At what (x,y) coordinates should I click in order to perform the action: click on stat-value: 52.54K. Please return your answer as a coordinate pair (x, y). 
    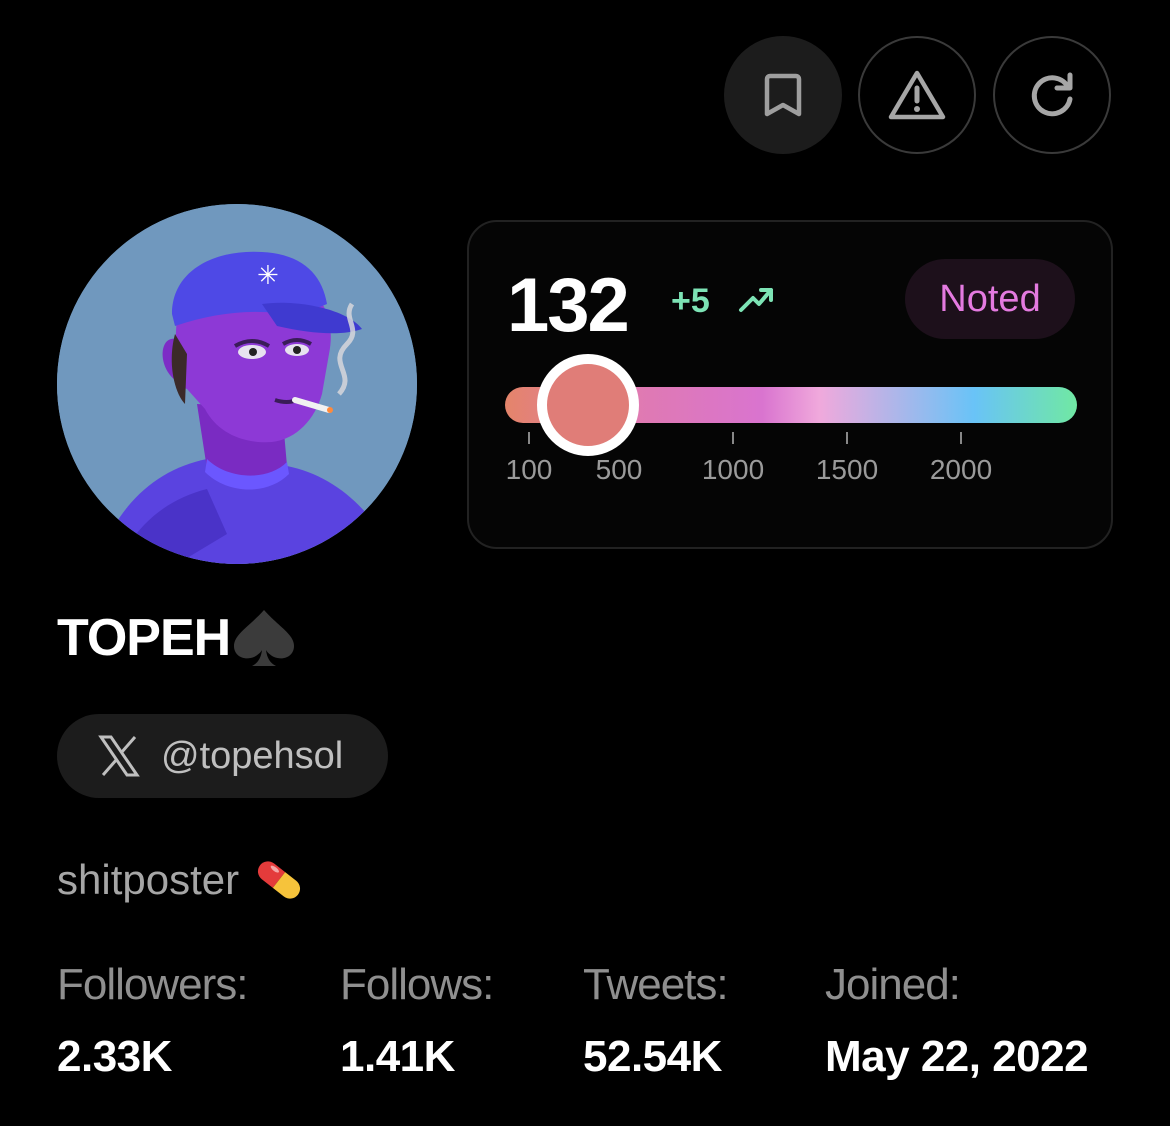
    Looking at the image, I should click on (652, 1056).